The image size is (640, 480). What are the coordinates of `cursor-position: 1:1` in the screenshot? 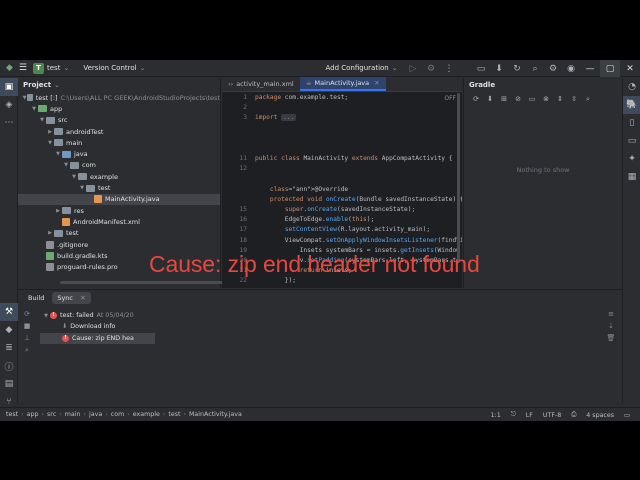 It's located at (496, 415).